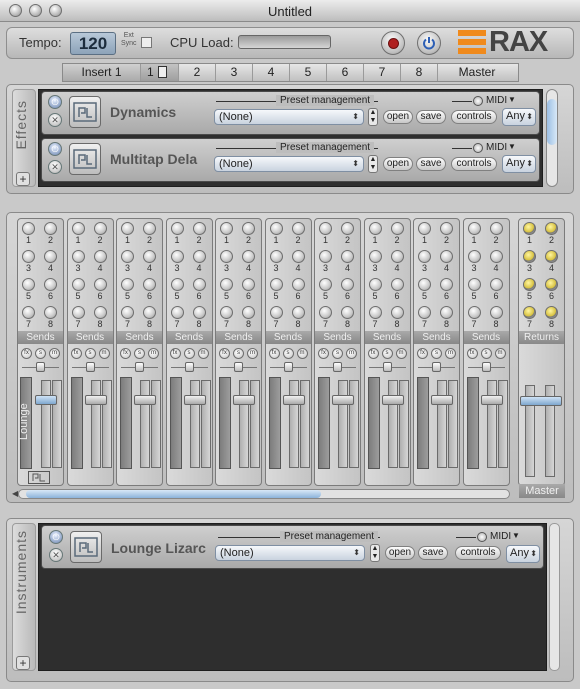  Describe the element at coordinates (478, 148) in the screenshot. I see `midi-toggle` at that location.